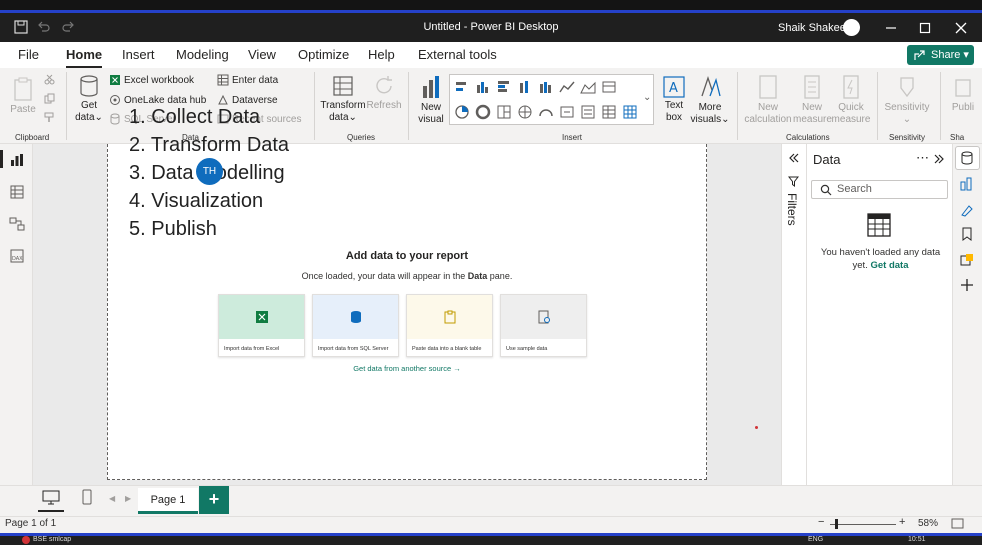  I want to click on taskbar-item: BSE smlcap, so click(52, 539).